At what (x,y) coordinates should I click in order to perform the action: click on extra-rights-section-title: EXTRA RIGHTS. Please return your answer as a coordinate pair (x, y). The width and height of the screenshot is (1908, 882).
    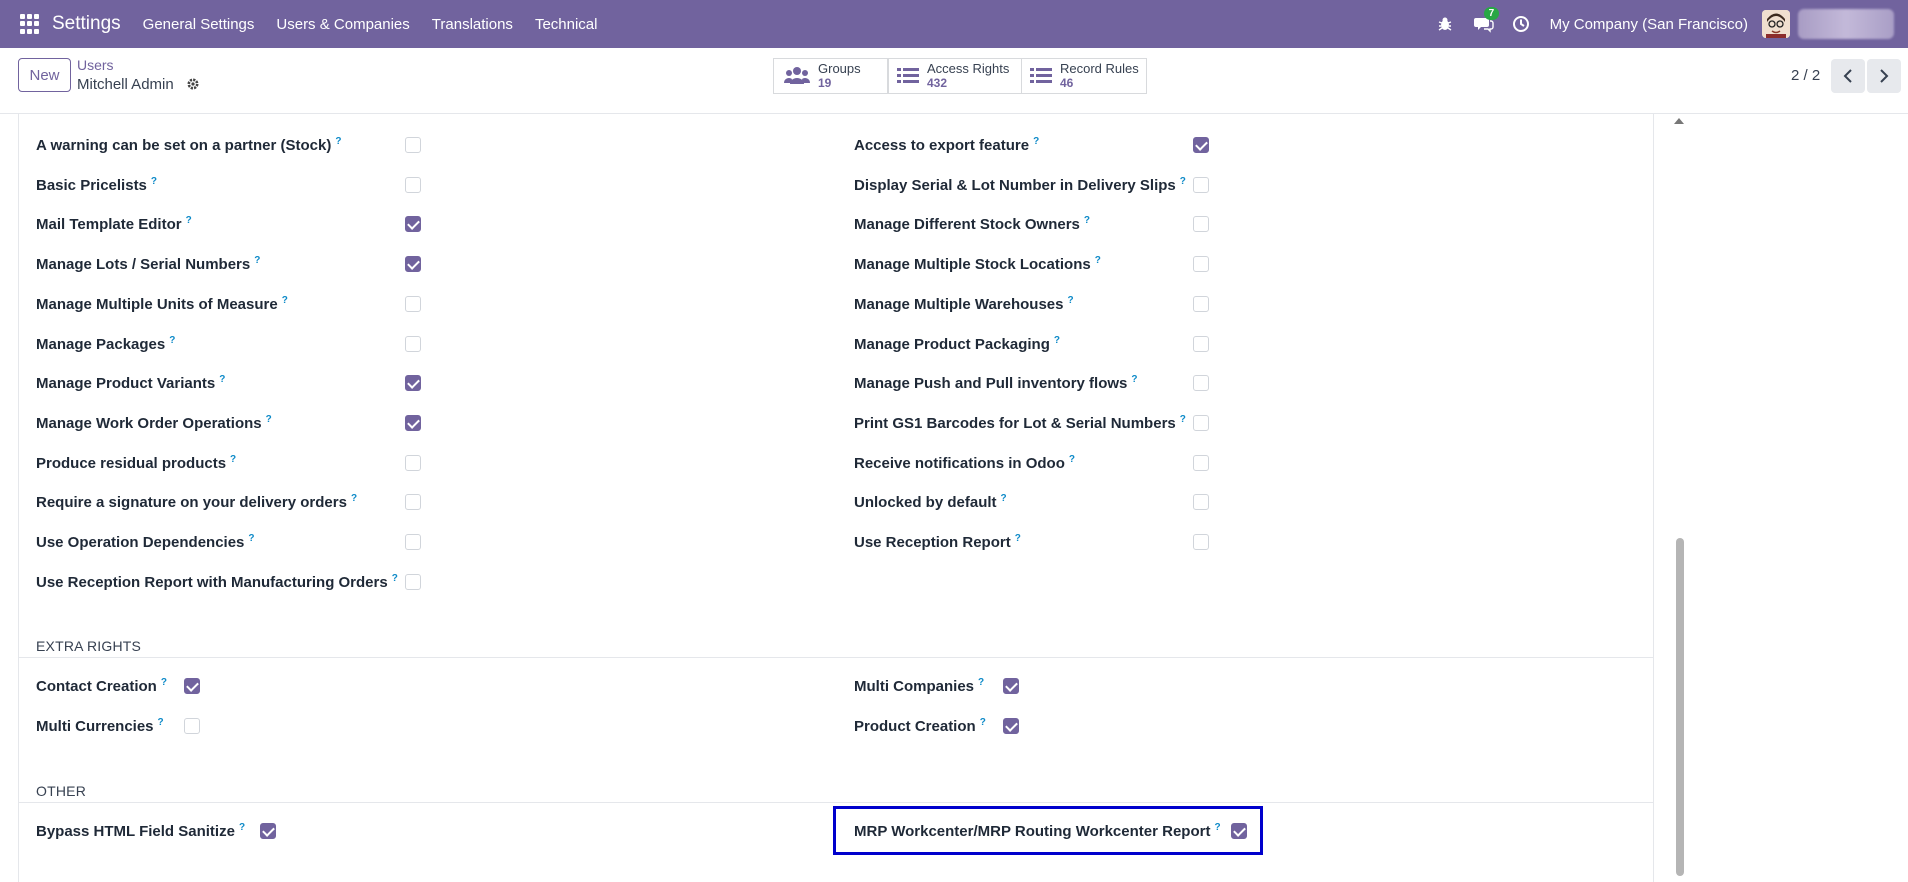
    Looking at the image, I should click on (89, 646).